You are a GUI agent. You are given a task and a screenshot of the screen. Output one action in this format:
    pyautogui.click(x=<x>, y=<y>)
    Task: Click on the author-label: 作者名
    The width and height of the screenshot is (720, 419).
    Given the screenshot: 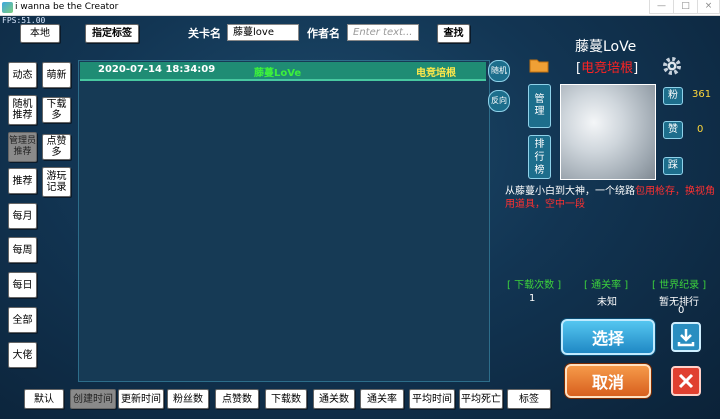 What is the action you would take?
    pyautogui.click(x=323, y=33)
    